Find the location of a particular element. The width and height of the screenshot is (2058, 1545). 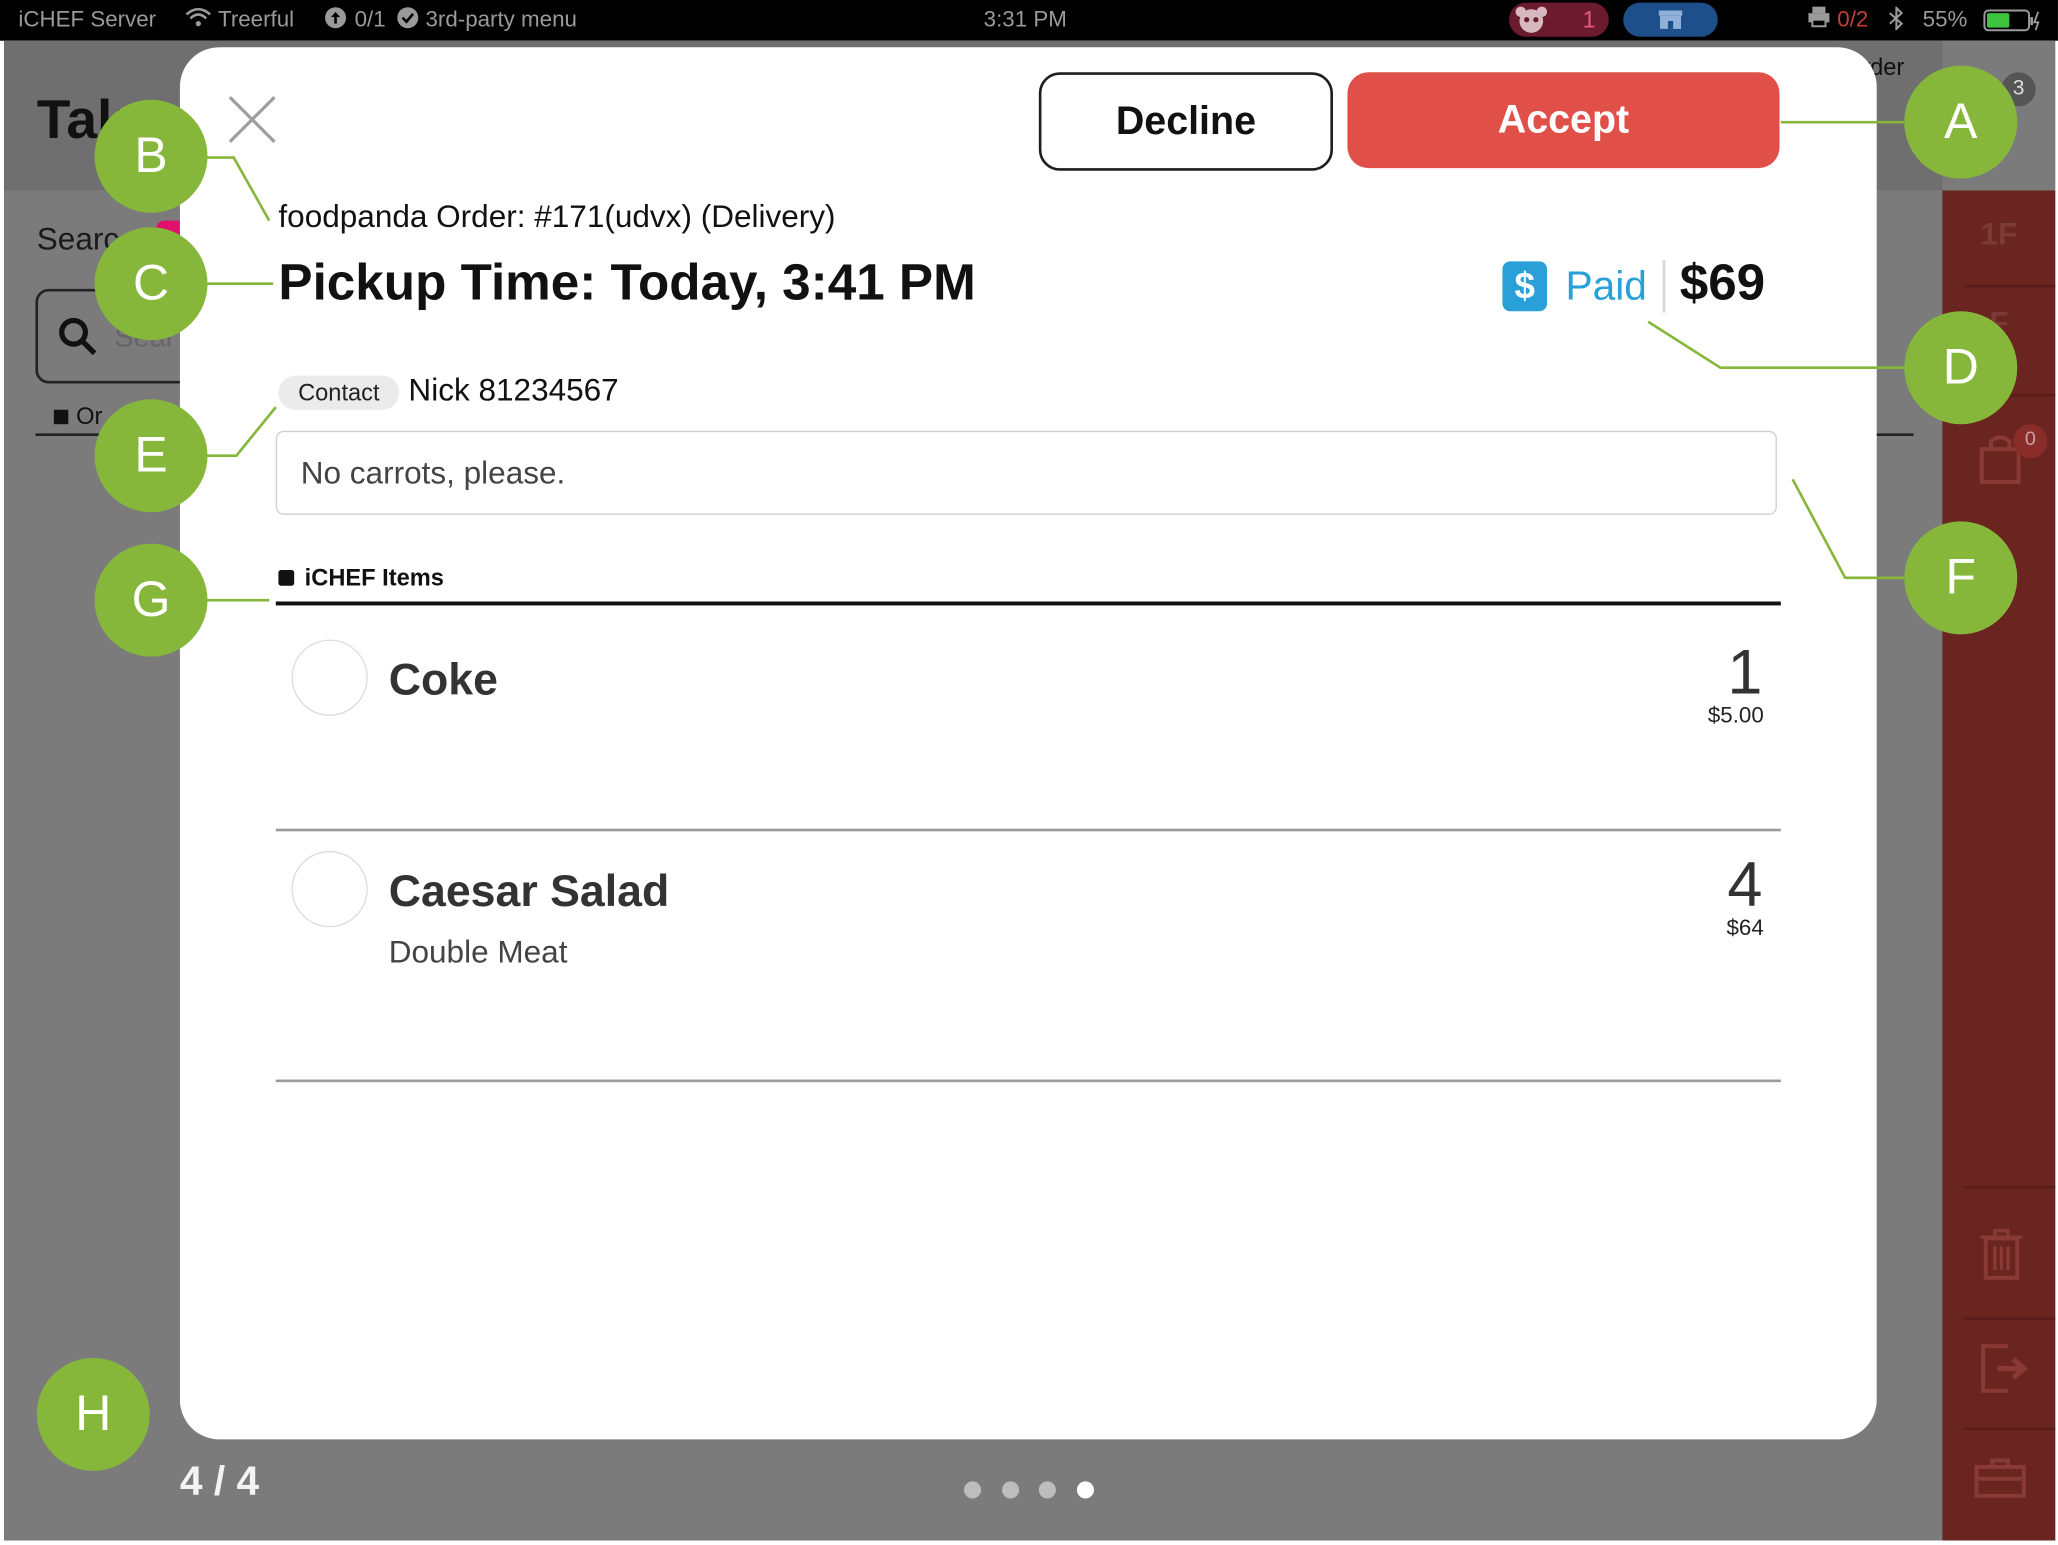

callout-g: G is located at coordinates (151, 600).